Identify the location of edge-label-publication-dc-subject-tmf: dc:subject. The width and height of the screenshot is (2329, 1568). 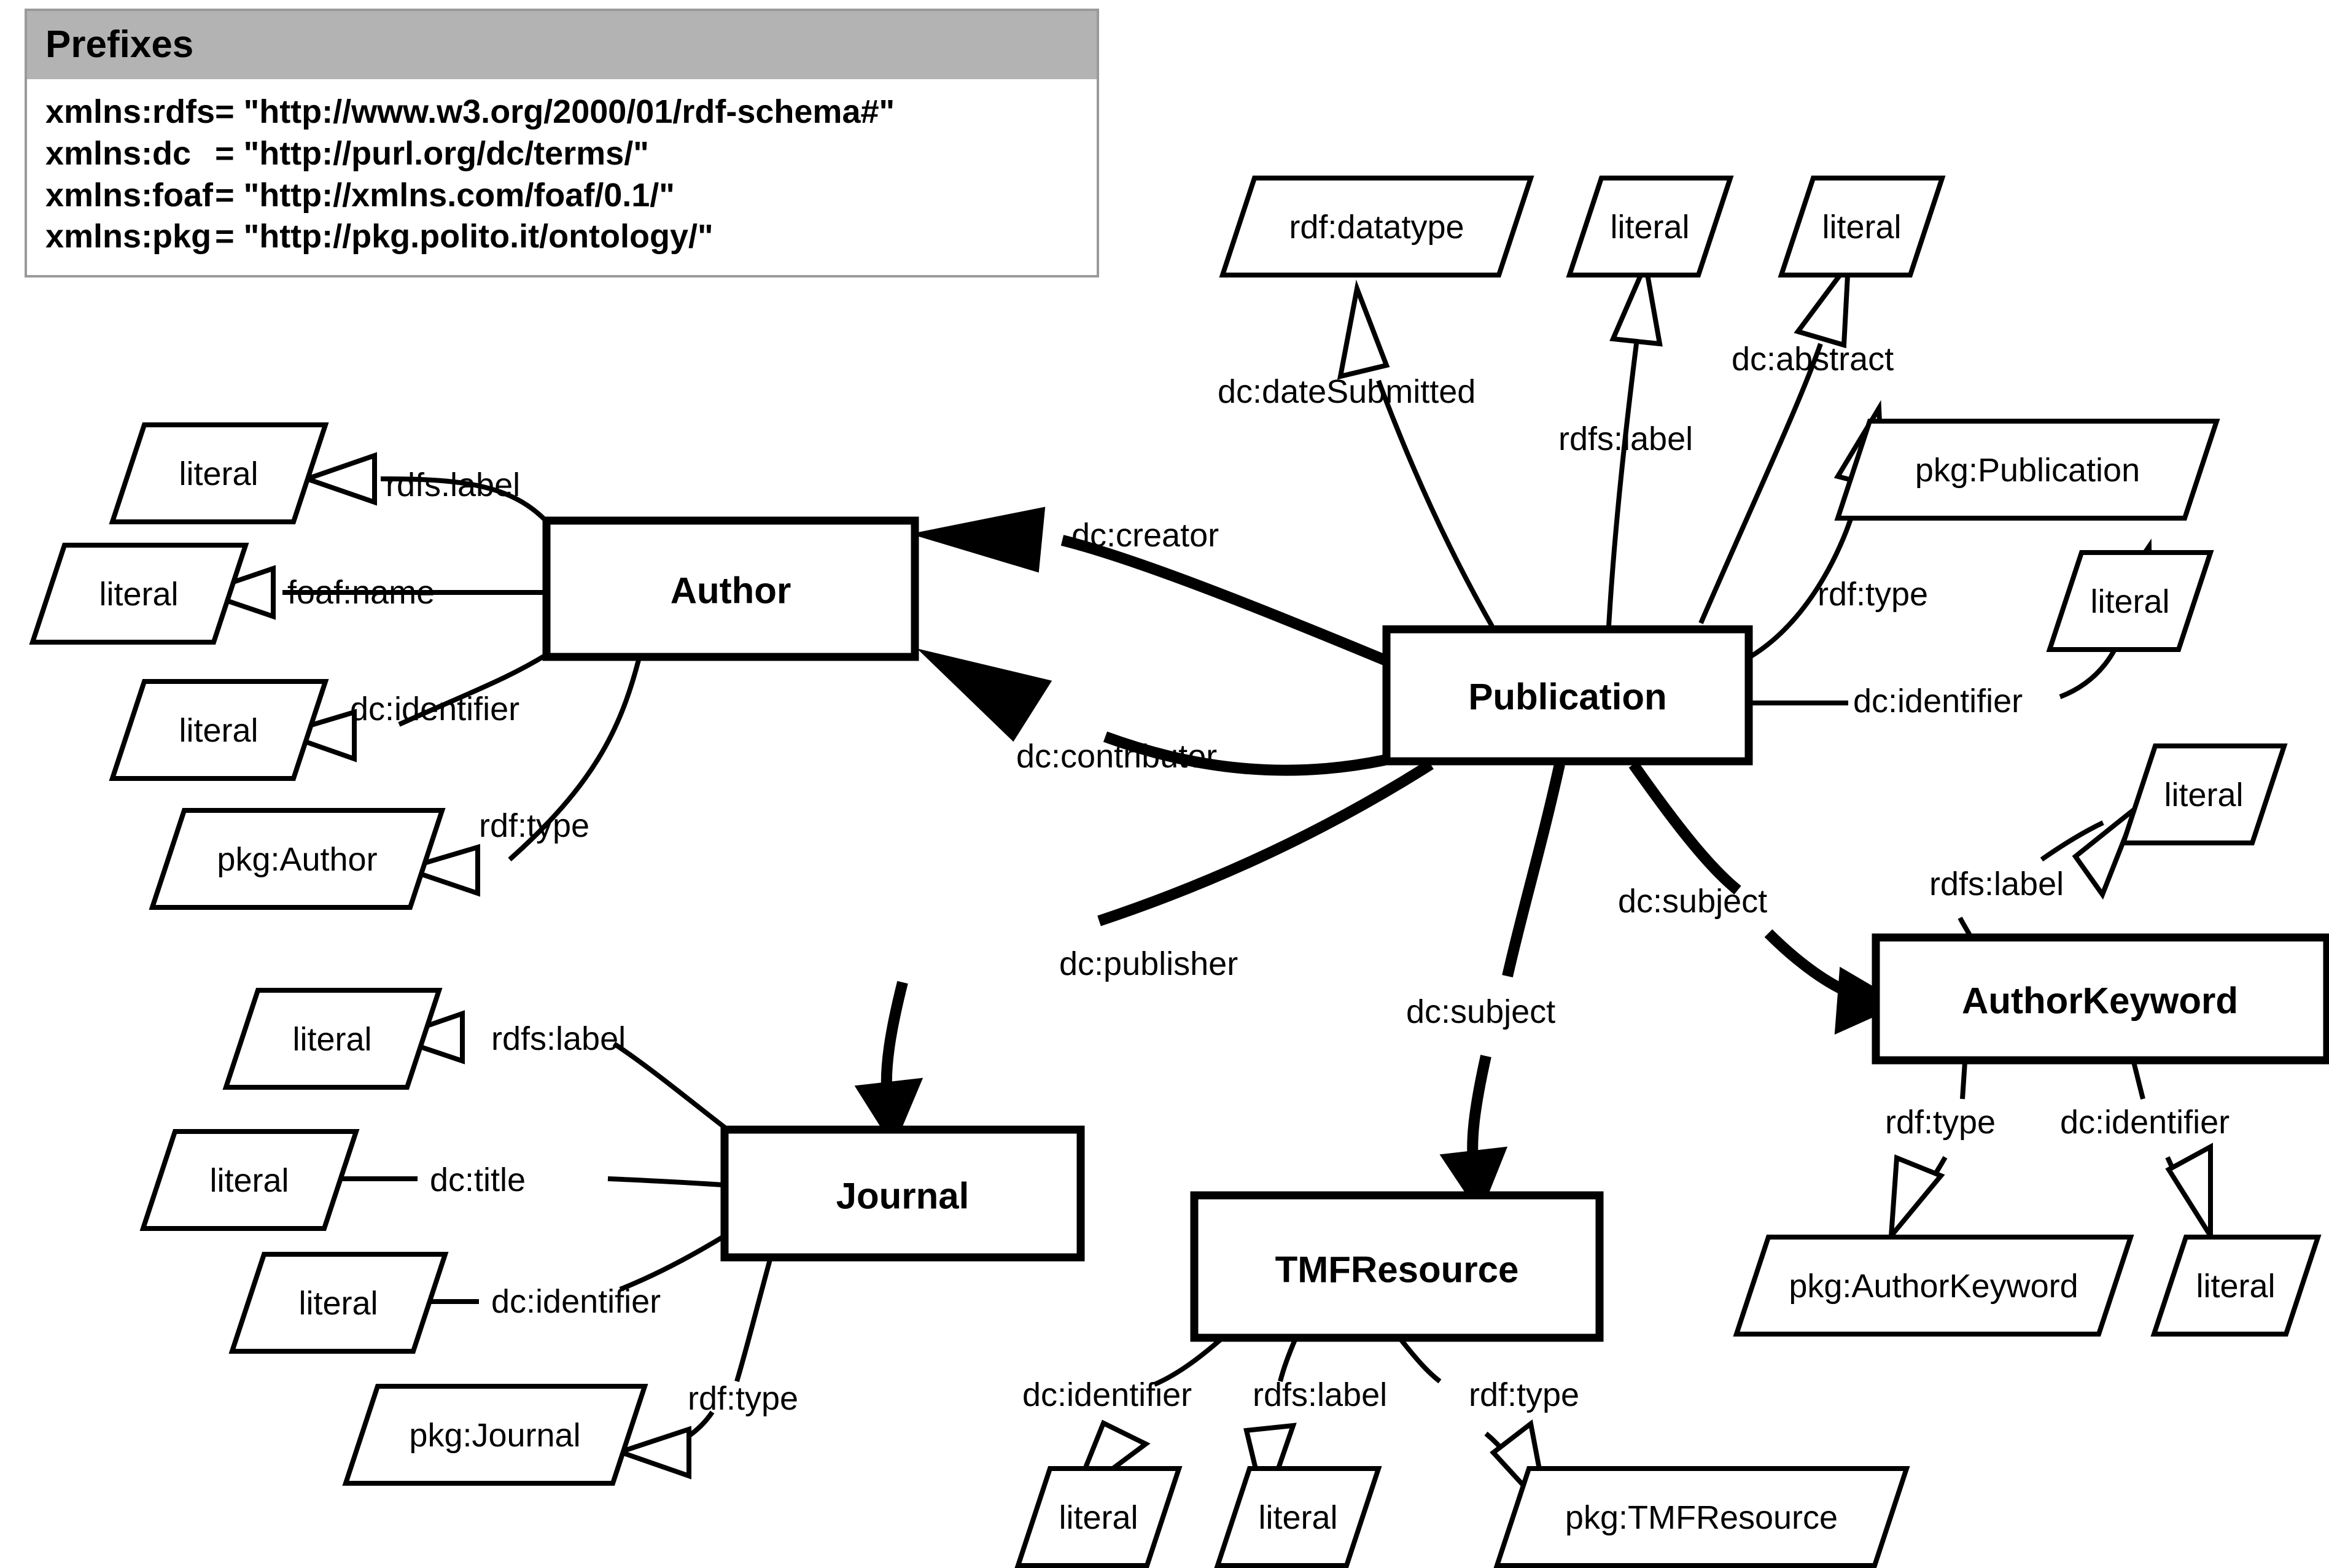
(1481, 1012).